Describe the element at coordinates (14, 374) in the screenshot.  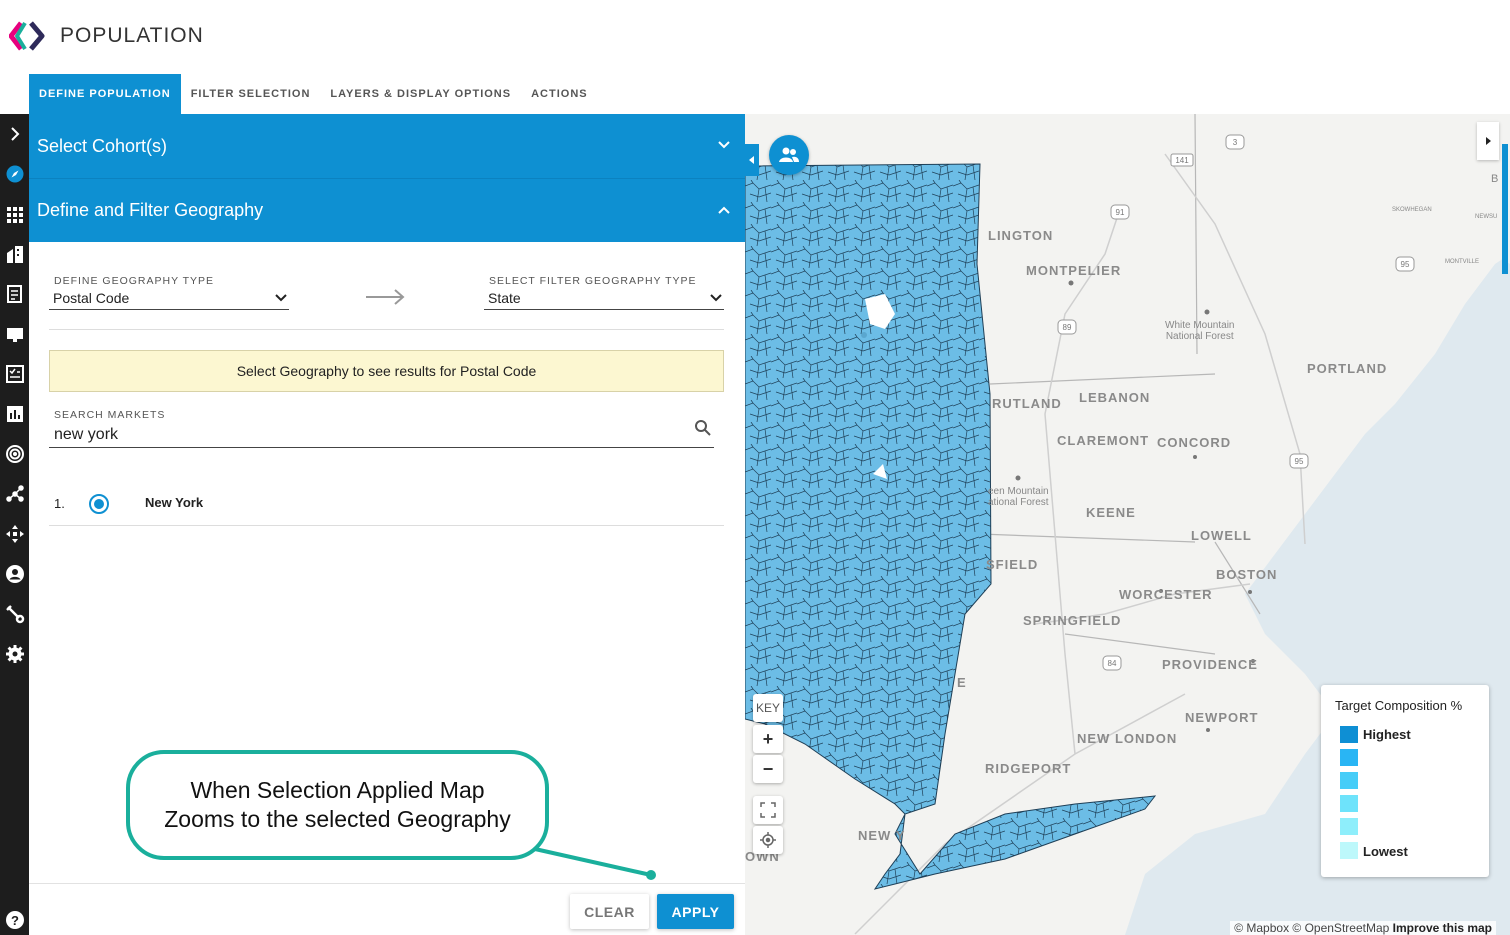
I see `checklist-icon` at that location.